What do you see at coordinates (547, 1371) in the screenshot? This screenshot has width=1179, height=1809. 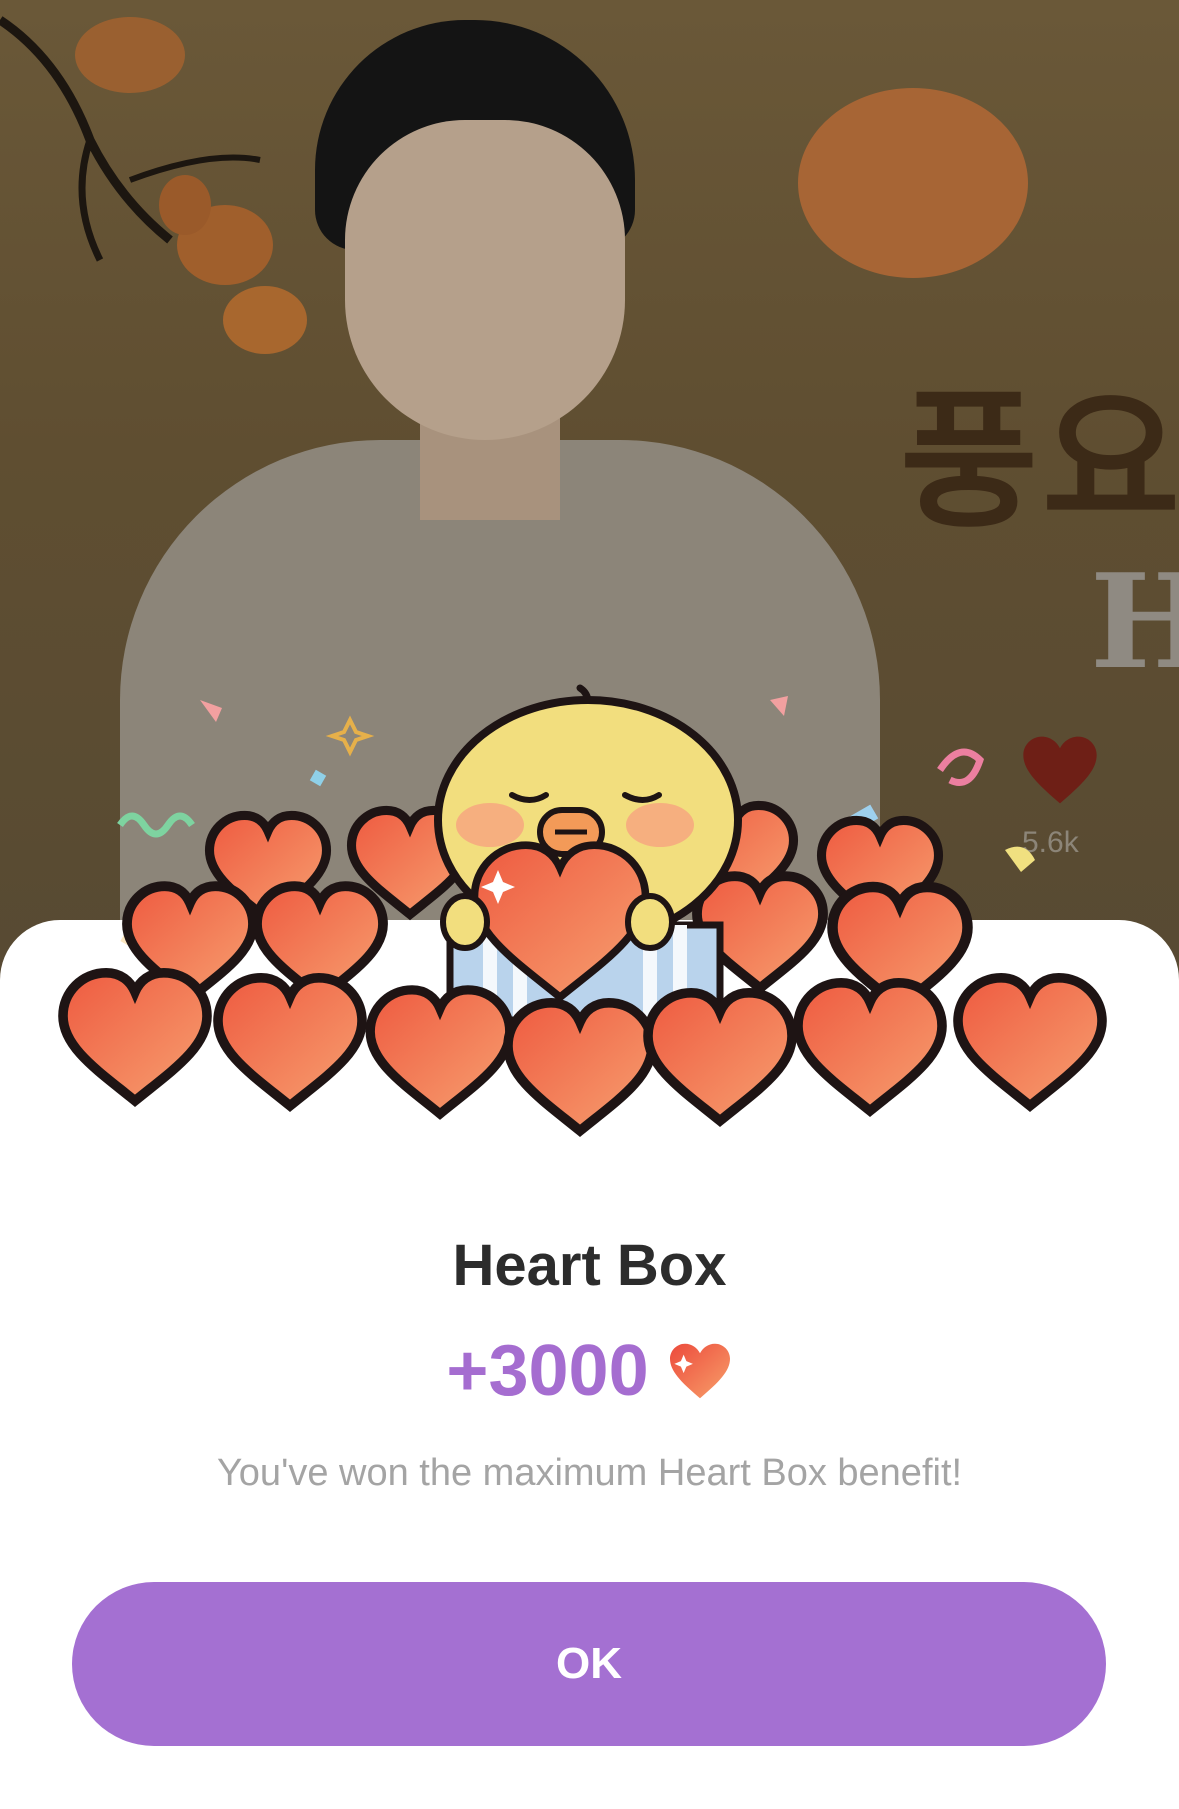 I see `reward-amount: +3000` at bounding box center [547, 1371].